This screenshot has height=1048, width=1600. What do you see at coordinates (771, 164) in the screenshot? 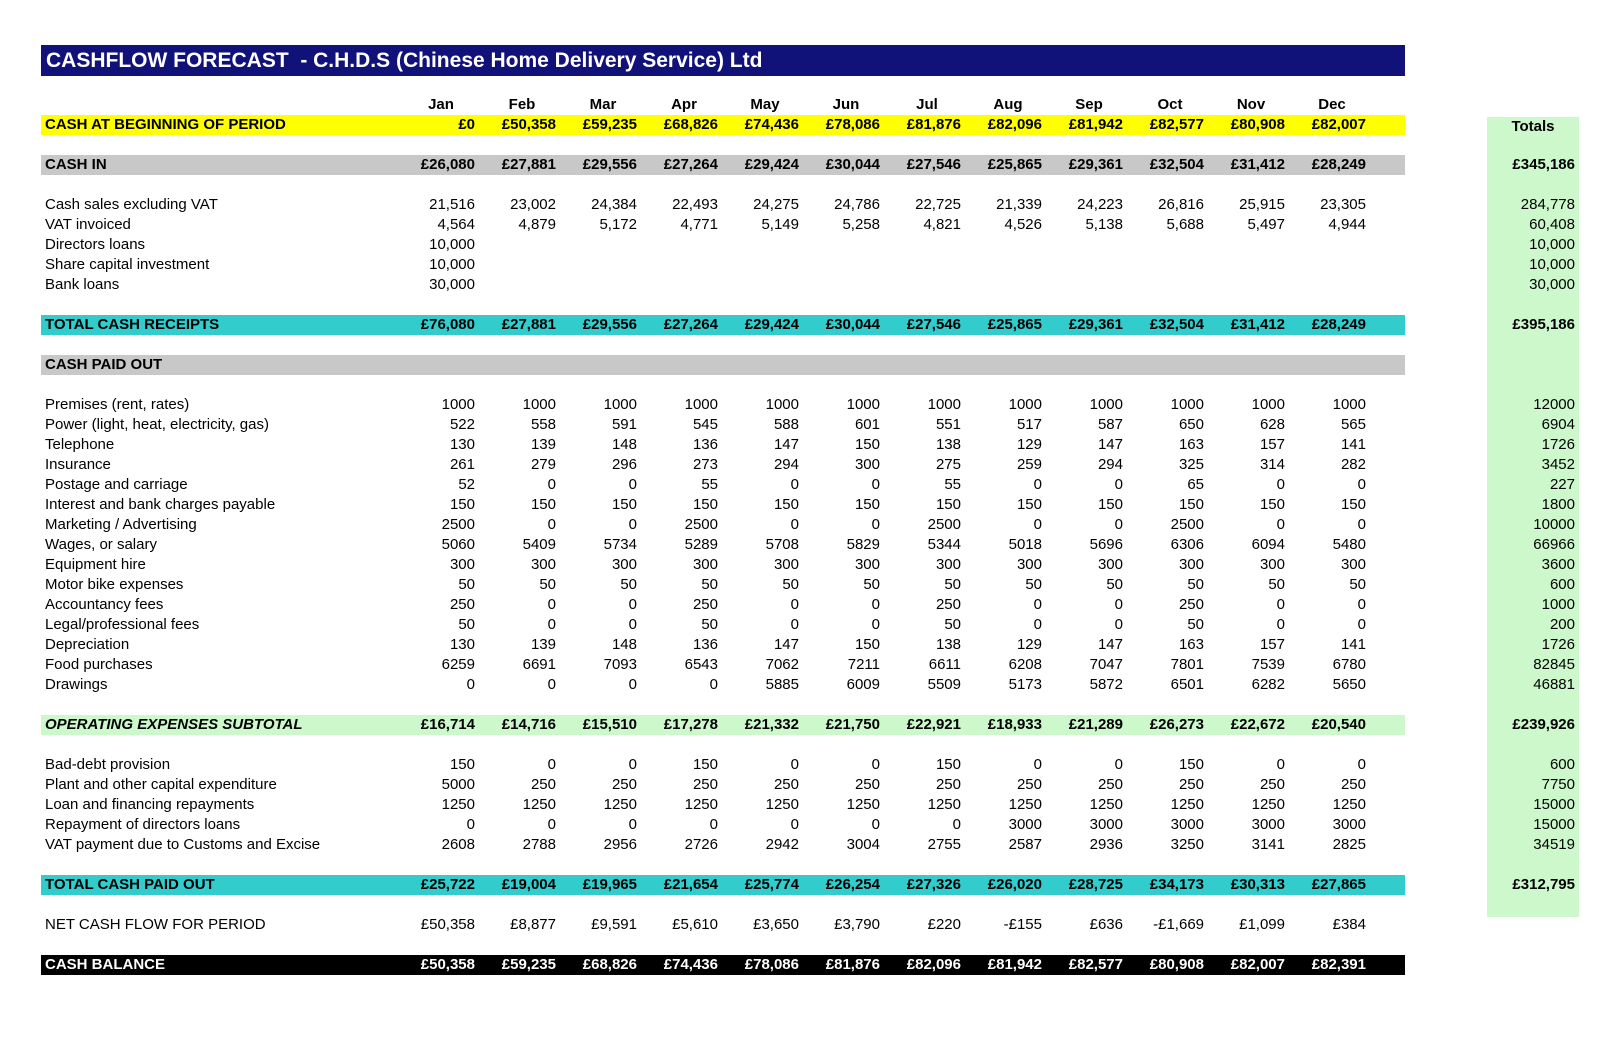
I see `cell-may: £29,424` at bounding box center [771, 164].